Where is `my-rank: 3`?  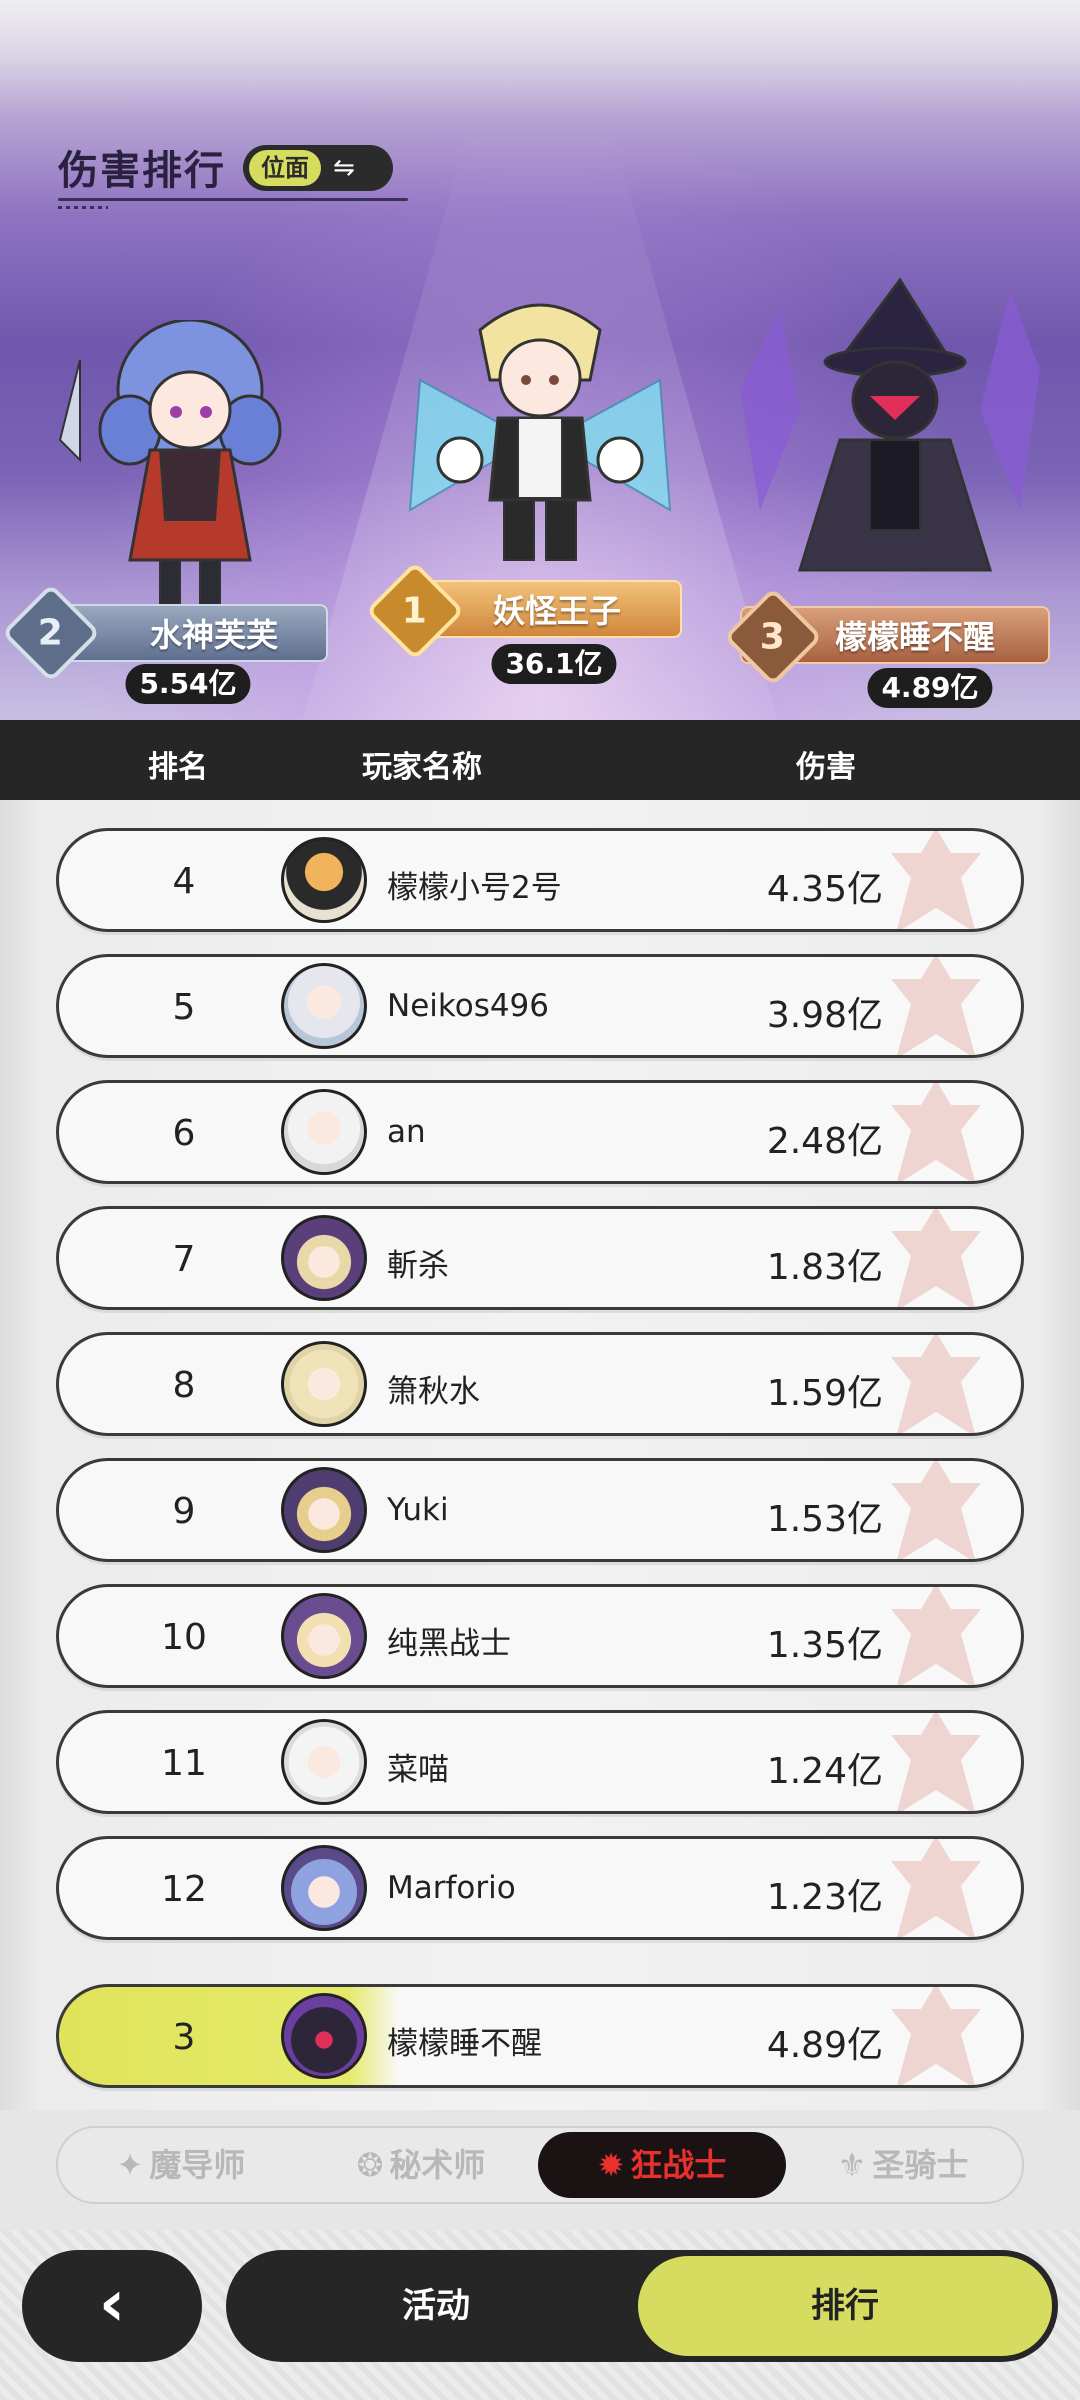 my-rank: 3 is located at coordinates (184, 2037).